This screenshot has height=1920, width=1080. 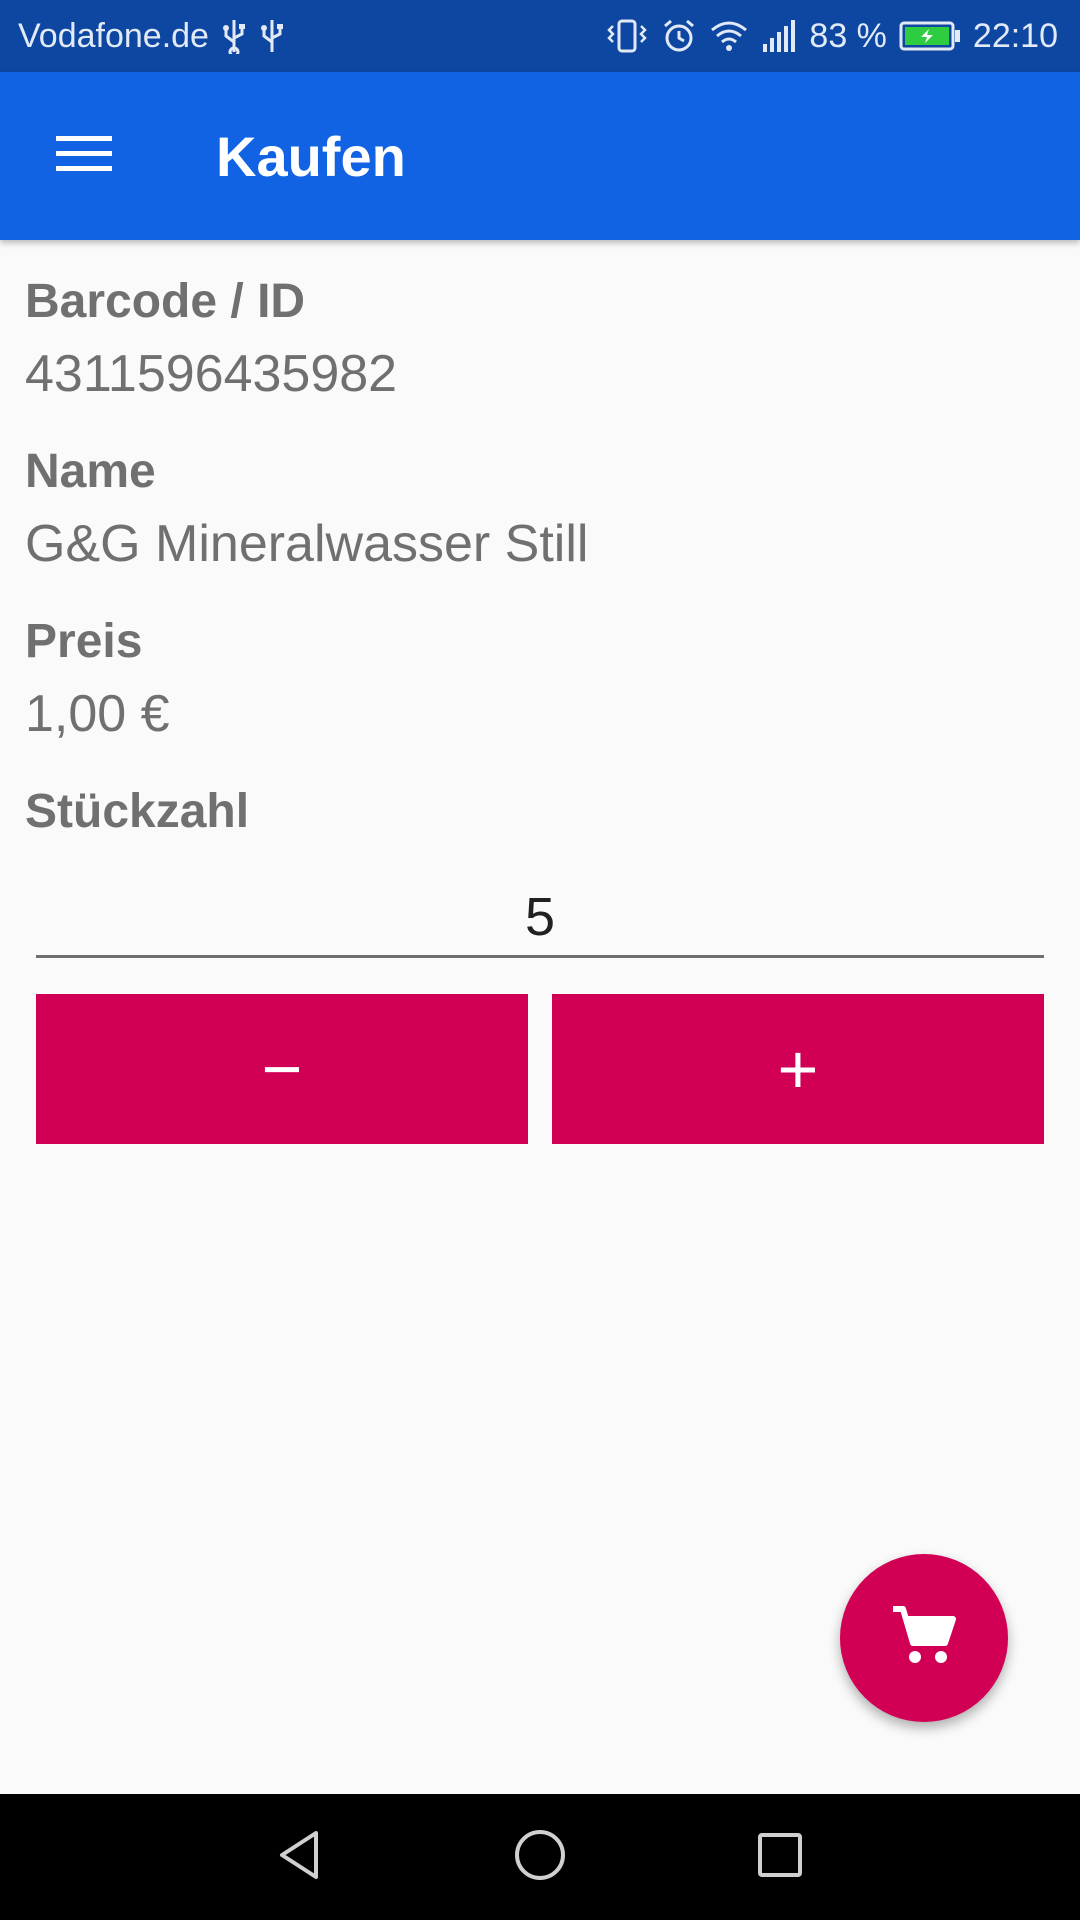 What do you see at coordinates (282, 1069) in the screenshot?
I see `decrement-button: −` at bounding box center [282, 1069].